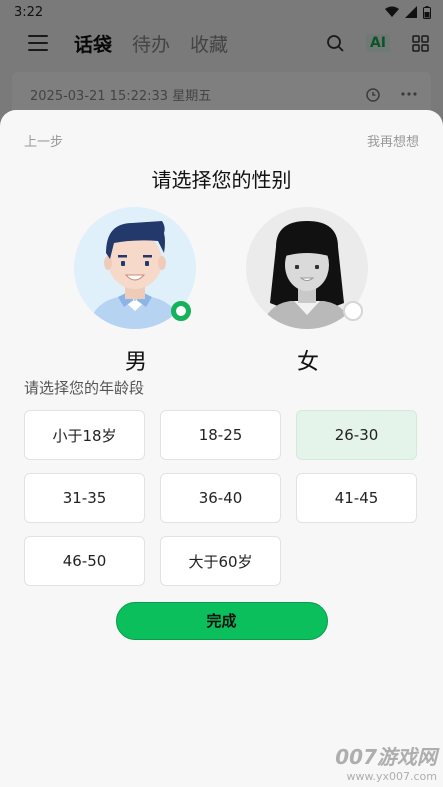 This screenshot has height=787, width=443. What do you see at coordinates (353, 311) in the screenshot?
I see `female-radio` at bounding box center [353, 311].